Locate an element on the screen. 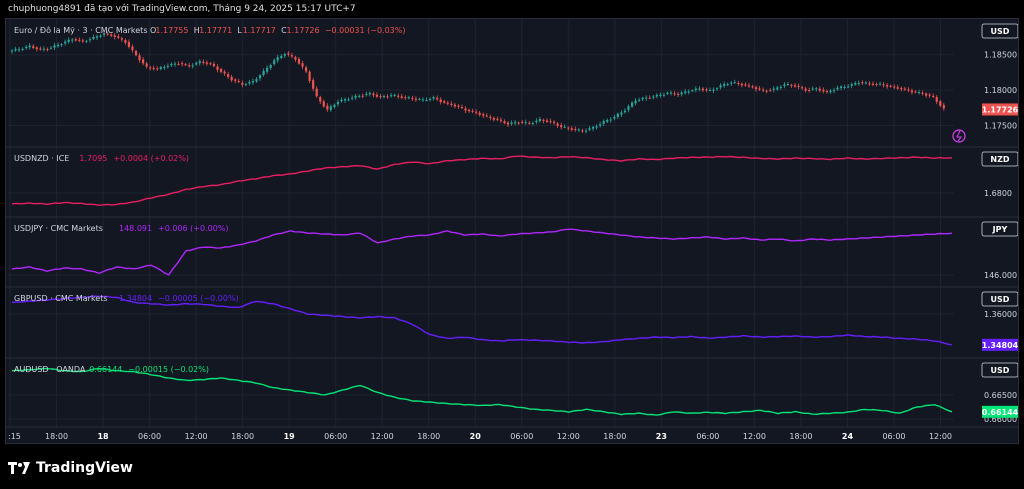  ohlc-h: 1.17771 is located at coordinates (215, 30).